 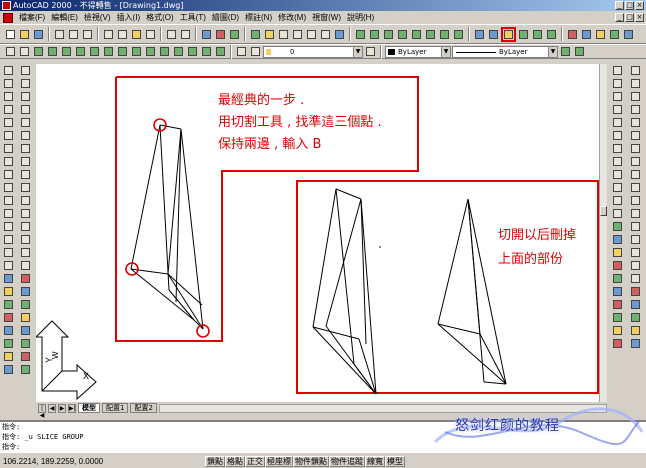 What do you see at coordinates (24, 34) in the screenshot?
I see `open-icon` at bounding box center [24, 34].